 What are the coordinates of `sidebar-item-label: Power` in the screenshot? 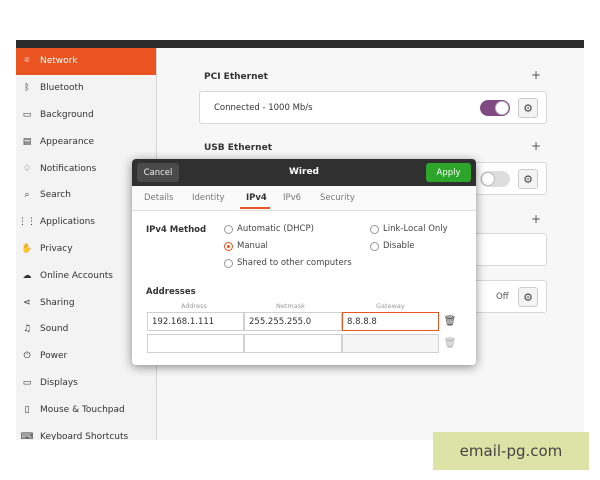 It's located at (54, 356).